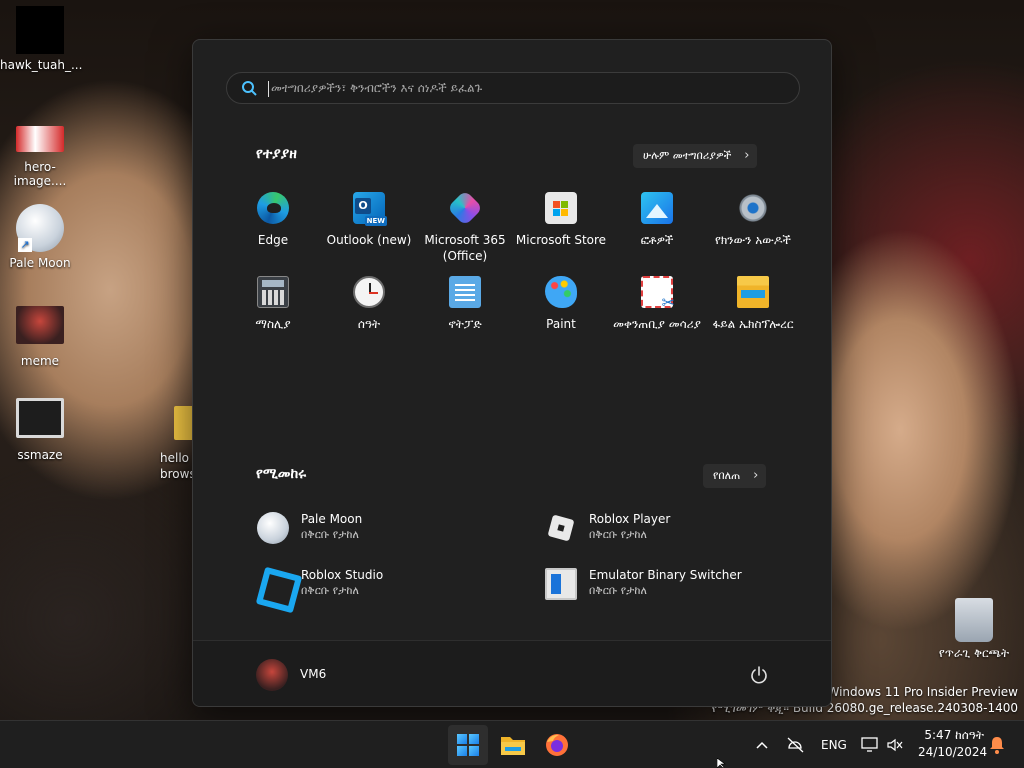 This screenshot has width=1024, height=768. What do you see at coordinates (369, 232) in the screenshot?
I see `pinned-app-outlook: O NEW Outlook (new)` at bounding box center [369, 232].